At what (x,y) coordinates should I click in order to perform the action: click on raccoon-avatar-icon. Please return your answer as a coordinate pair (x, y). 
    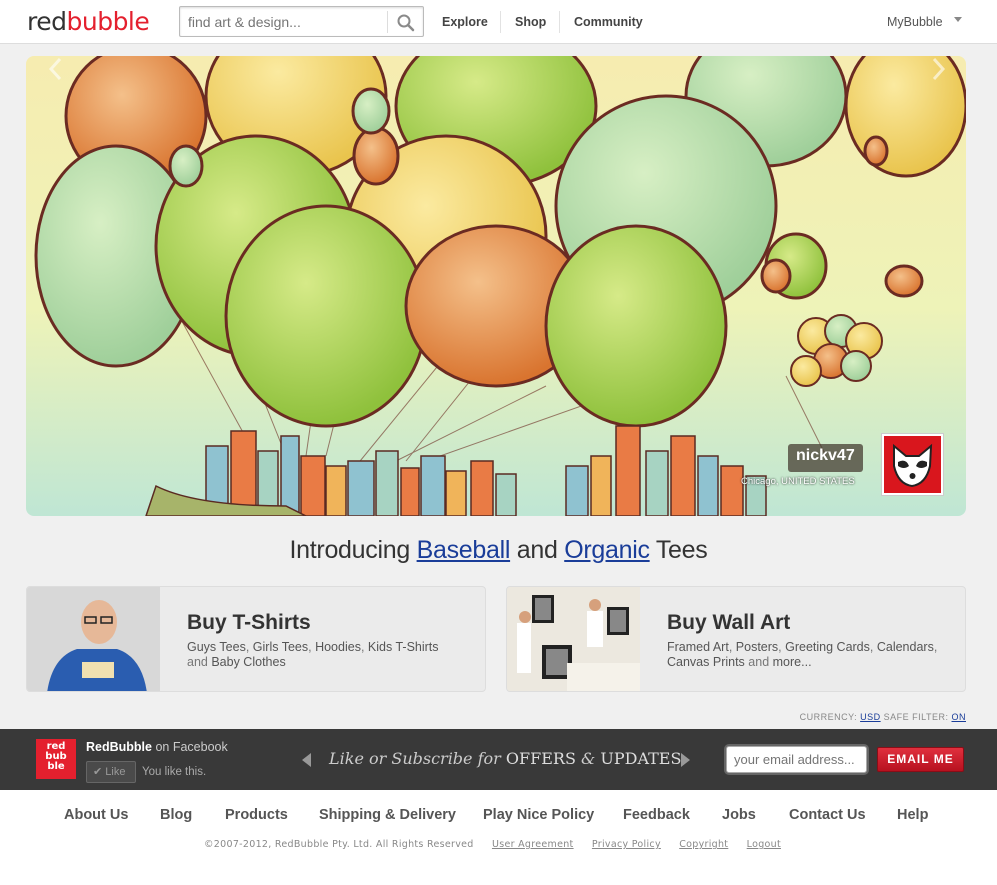
    Looking at the image, I should click on (913, 465).